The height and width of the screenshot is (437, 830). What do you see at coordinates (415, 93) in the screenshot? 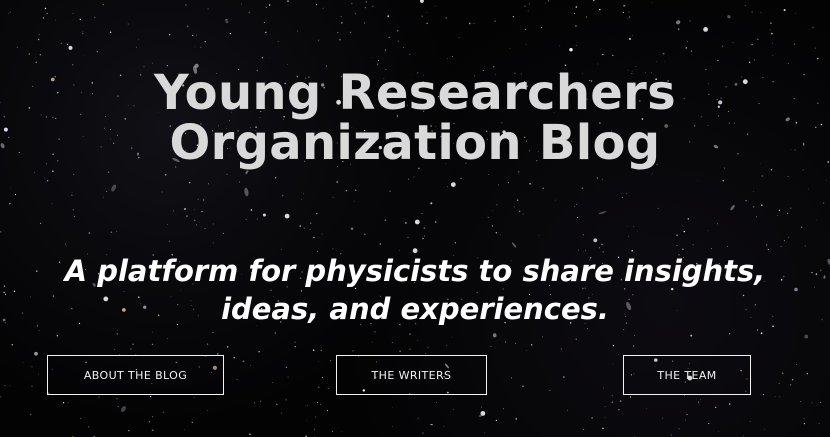
I see `title-line-1: Young Researchers` at bounding box center [415, 93].